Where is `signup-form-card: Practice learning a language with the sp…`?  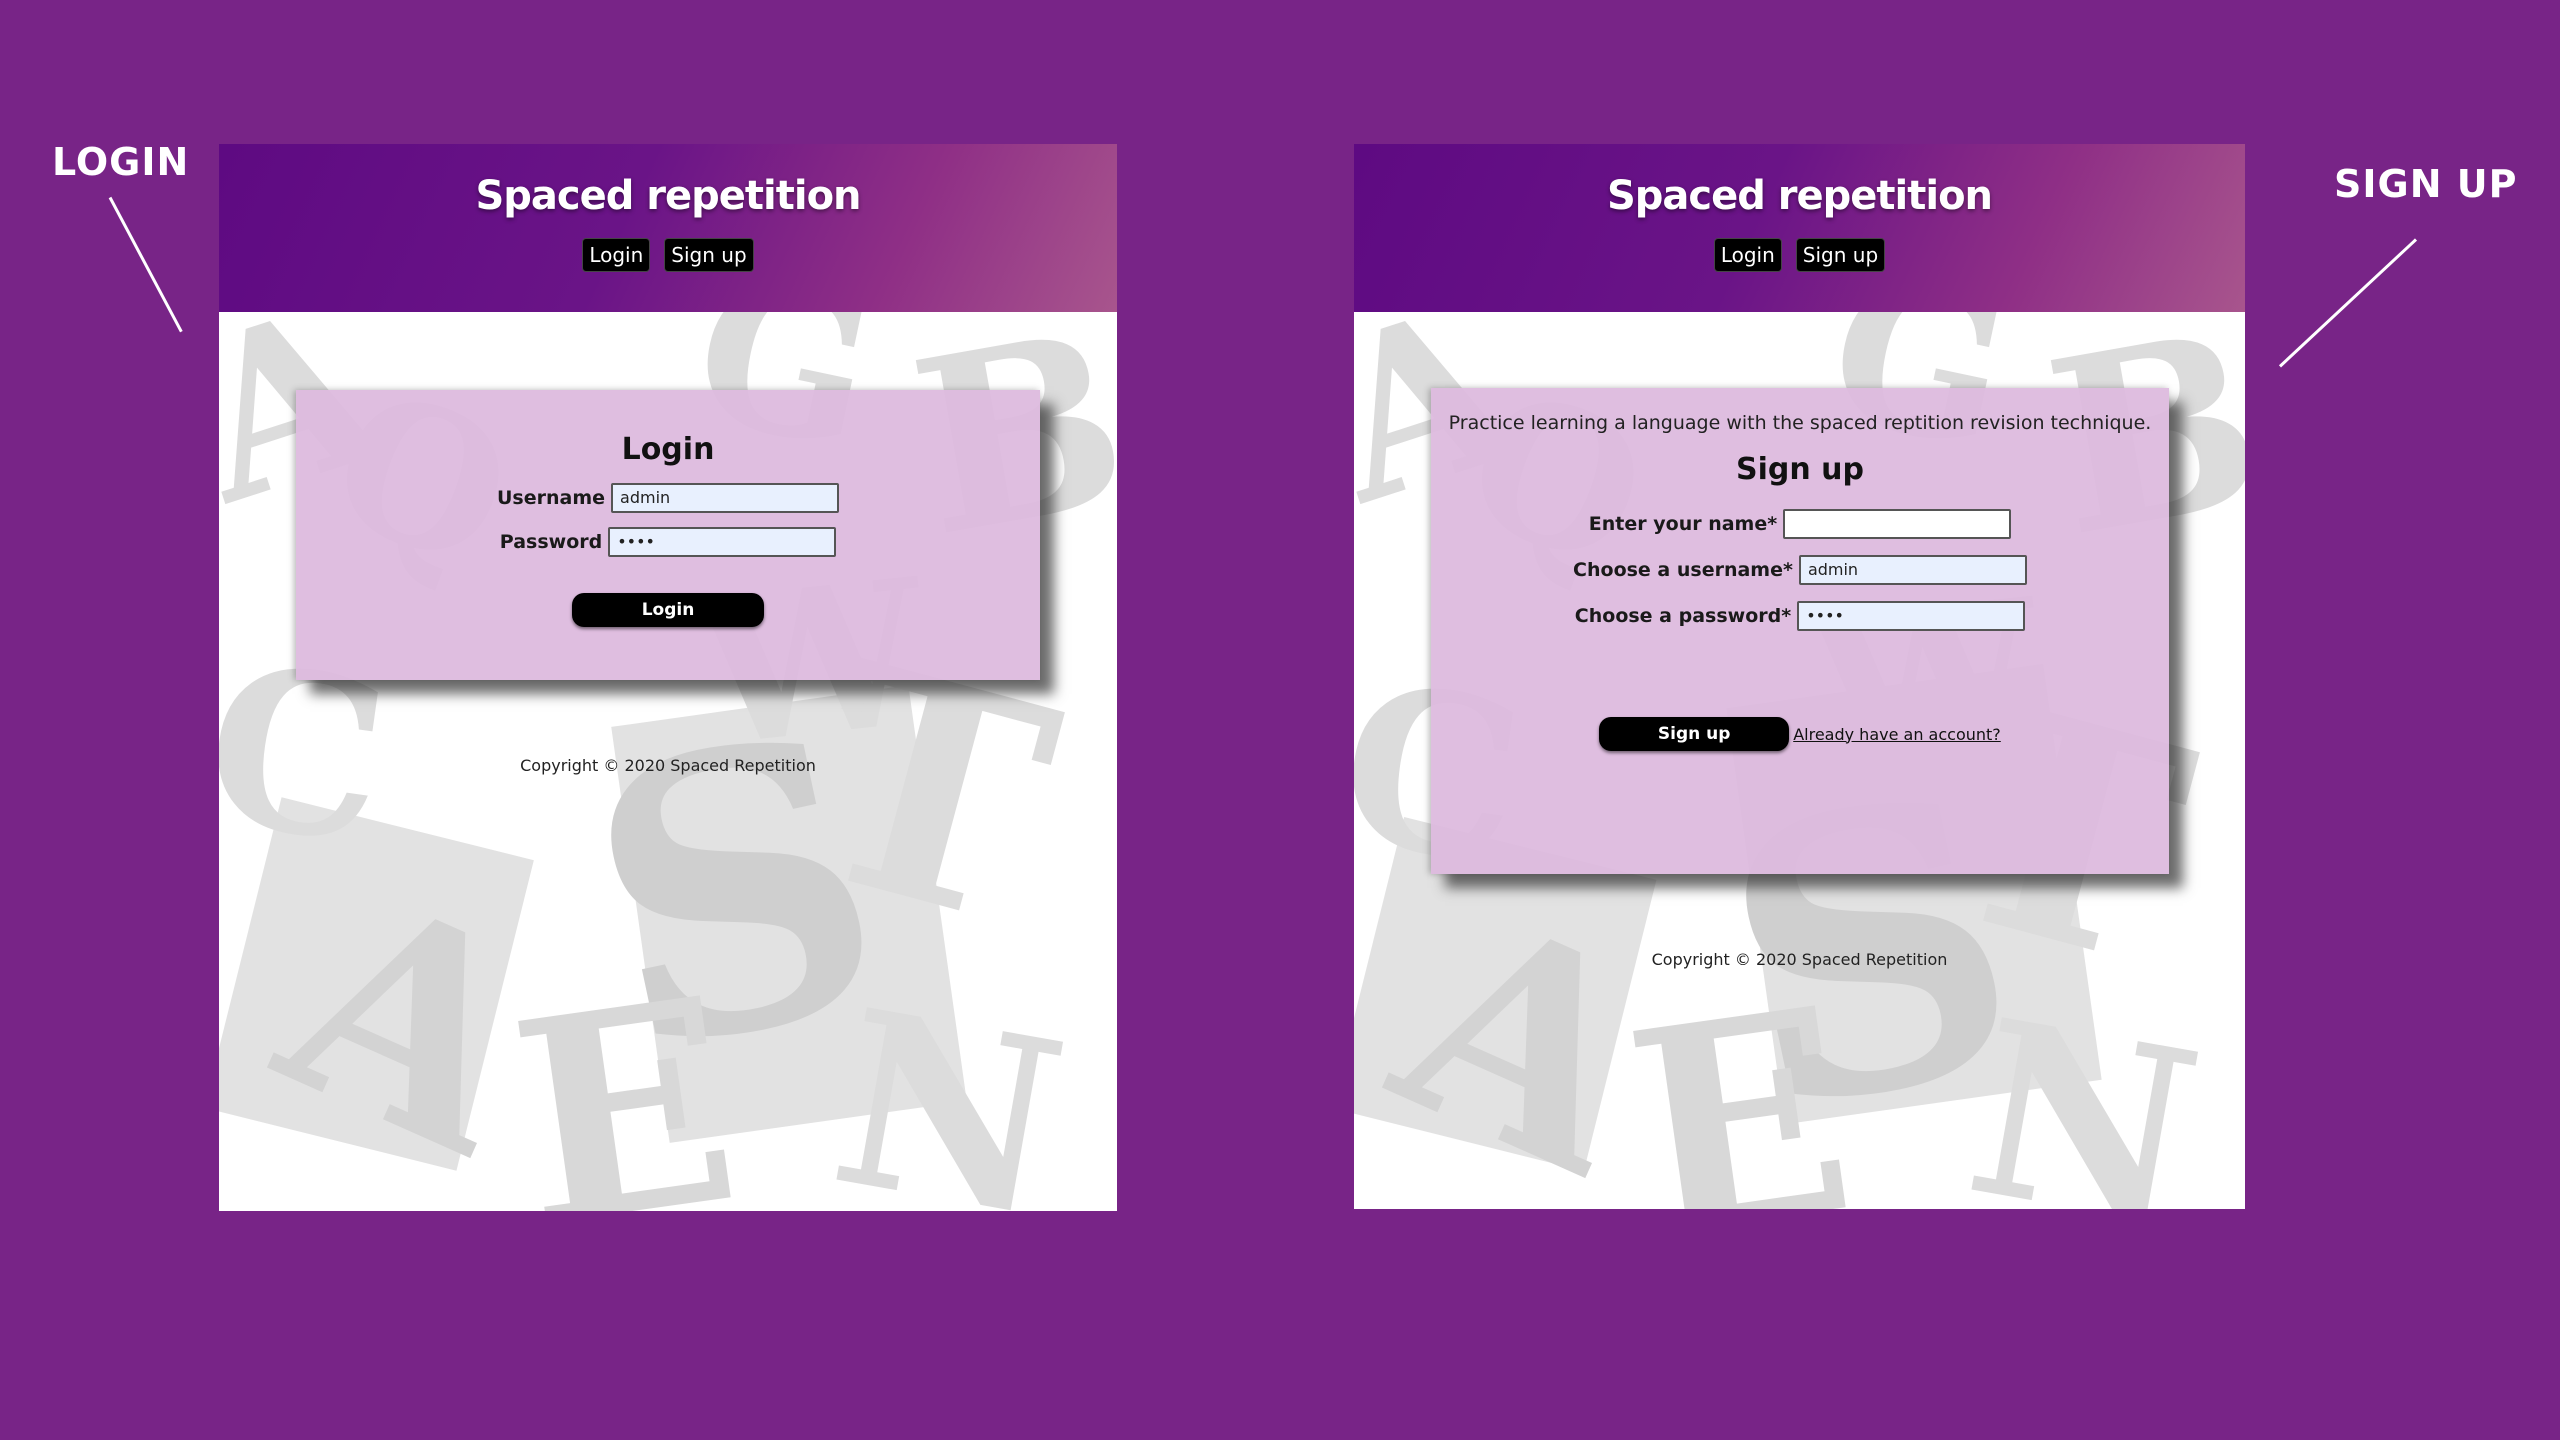
signup-form-card: Practice learning a language with the sp… is located at coordinates (1800, 631).